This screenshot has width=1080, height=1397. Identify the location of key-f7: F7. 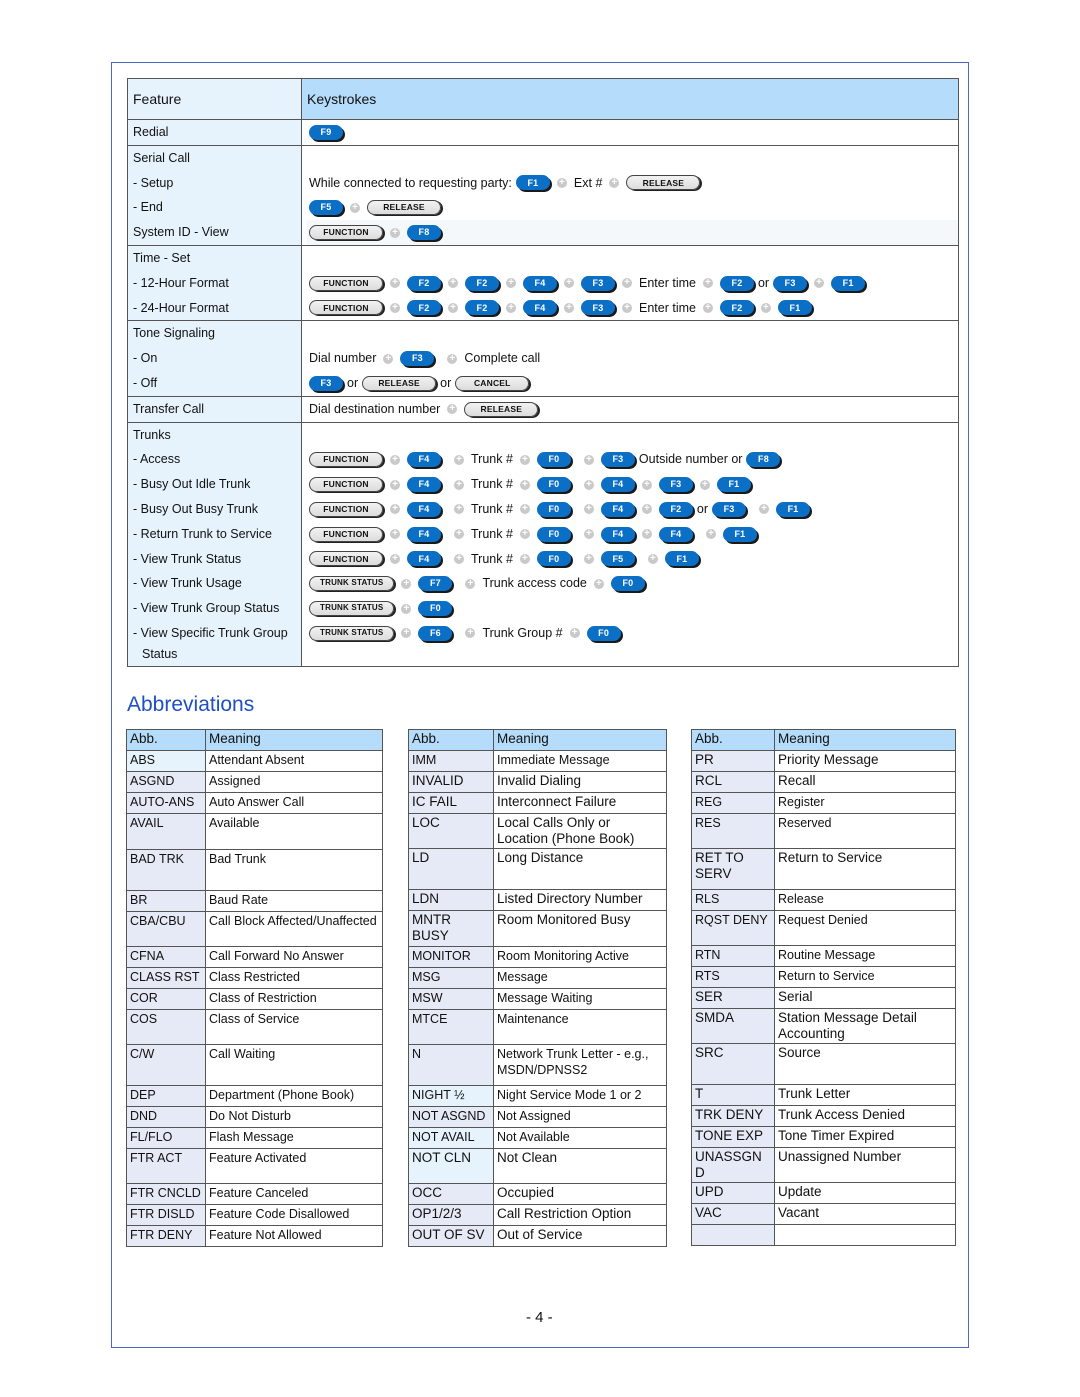
(435, 584).